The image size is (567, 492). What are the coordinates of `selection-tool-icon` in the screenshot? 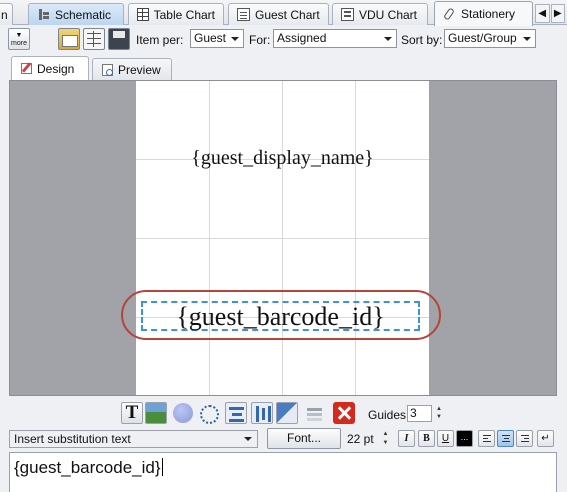 It's located at (208, 413).